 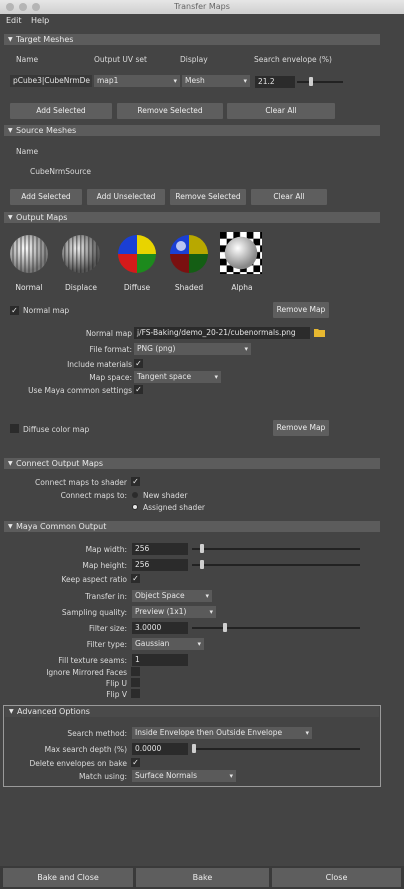 What do you see at coordinates (168, 644) in the screenshot?
I see `filter-type-dropdown: Gaussian` at bounding box center [168, 644].